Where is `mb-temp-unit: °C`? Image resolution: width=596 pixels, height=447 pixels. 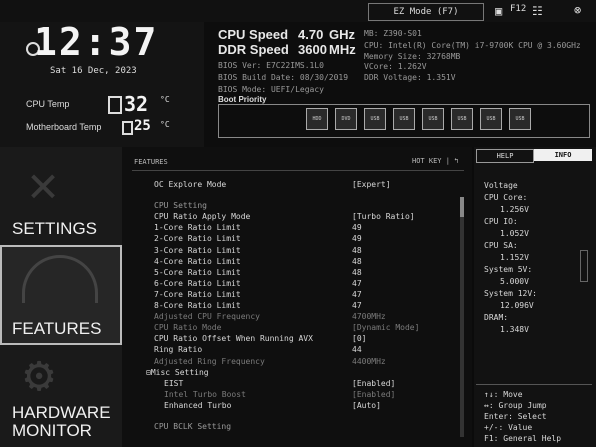
mb-temp-unit: °C is located at coordinates (165, 124).